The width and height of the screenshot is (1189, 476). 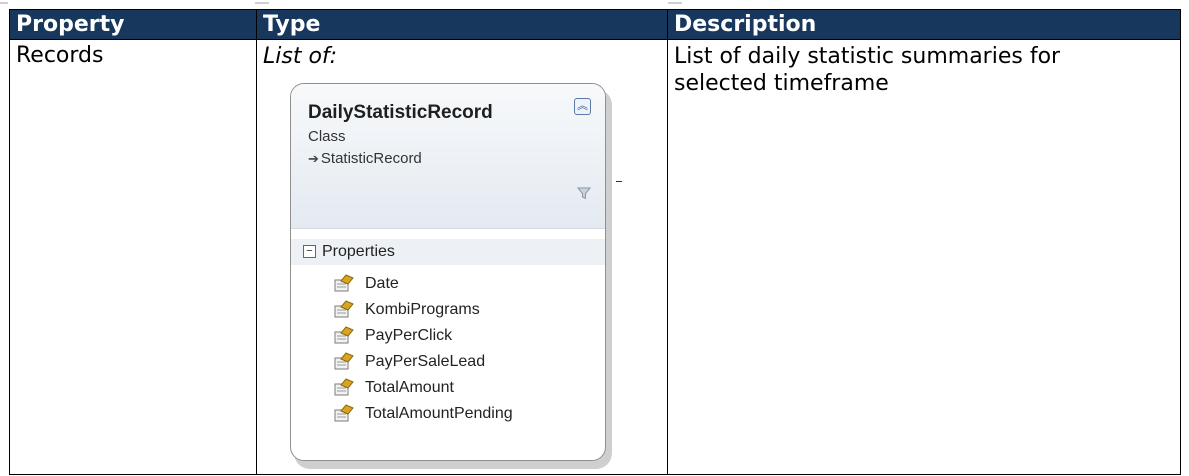 What do you see at coordinates (358, 251) in the screenshot?
I see `section-label: Properties` at bounding box center [358, 251].